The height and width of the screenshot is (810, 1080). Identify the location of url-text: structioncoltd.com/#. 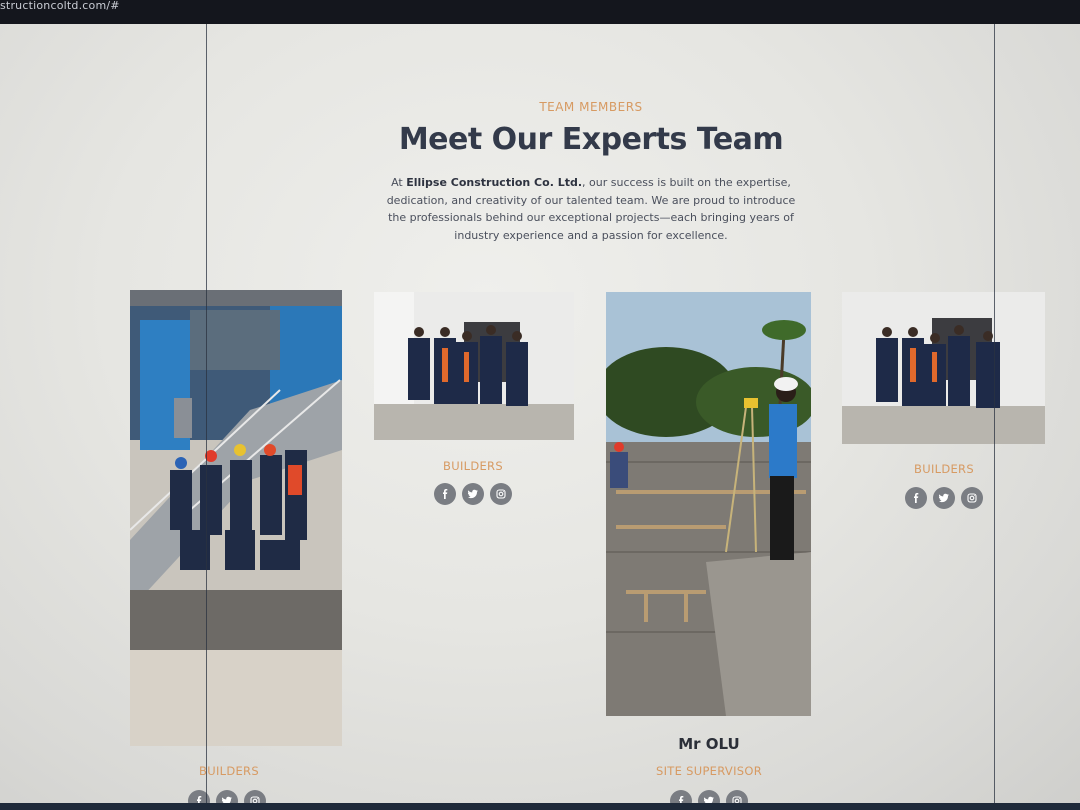
(60, 6).